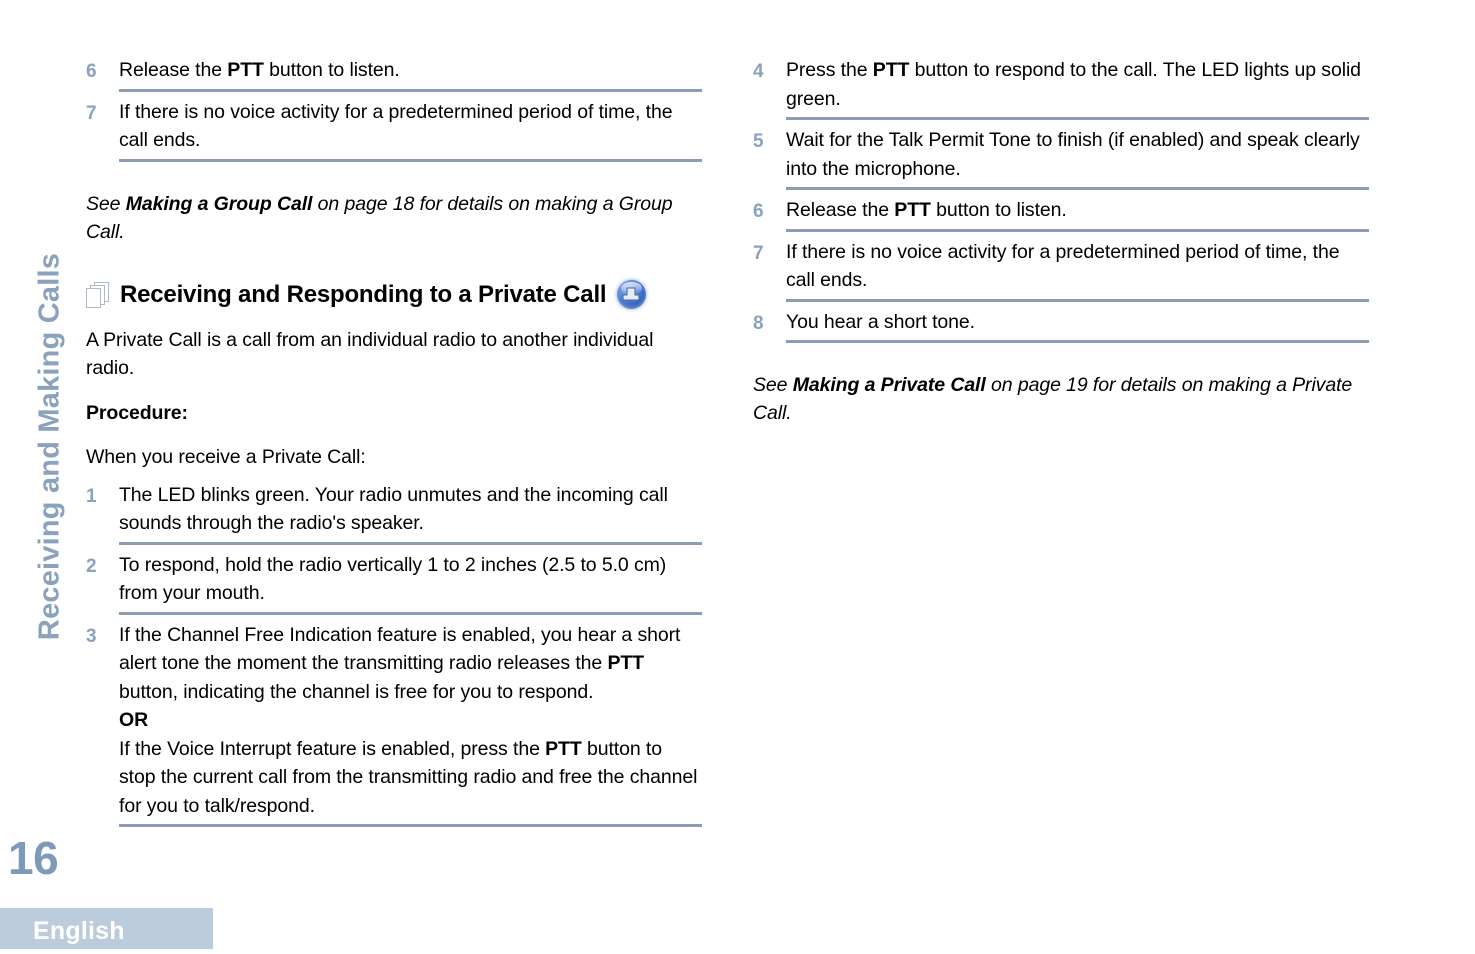 Image resolution: width=1475 pixels, height=954 pixels. Describe the element at coordinates (33, 858) in the screenshot. I see `page-number: 16` at that location.